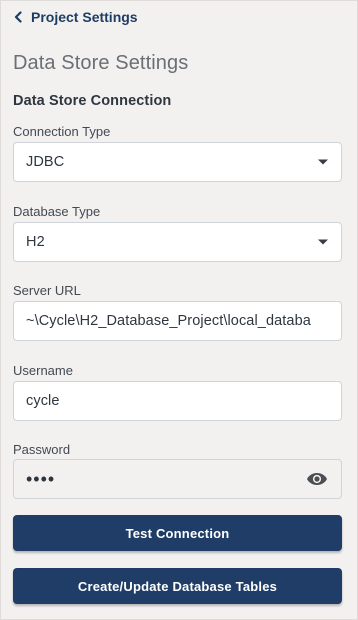 Image resolution: width=358 pixels, height=620 pixels. I want to click on username-value: cycle, so click(43, 401).